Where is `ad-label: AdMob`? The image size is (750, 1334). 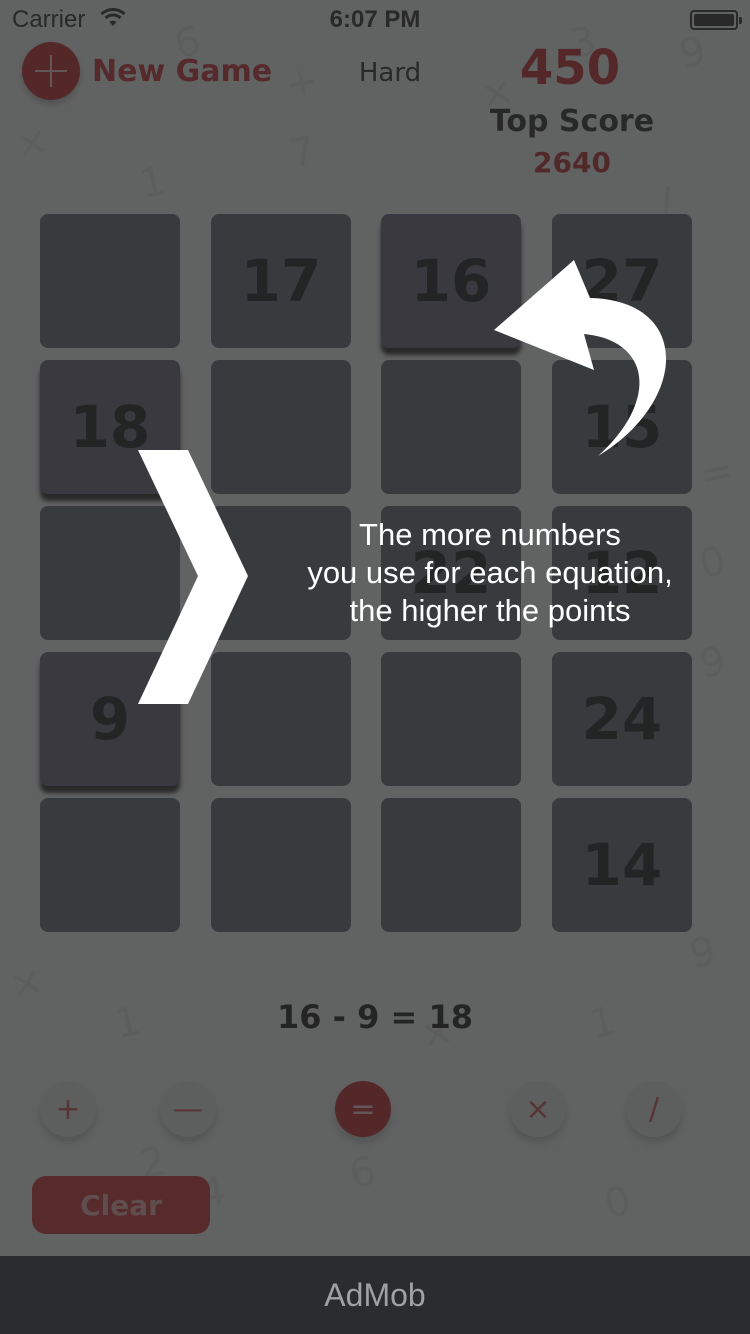 ad-label: AdMob is located at coordinates (375, 1294).